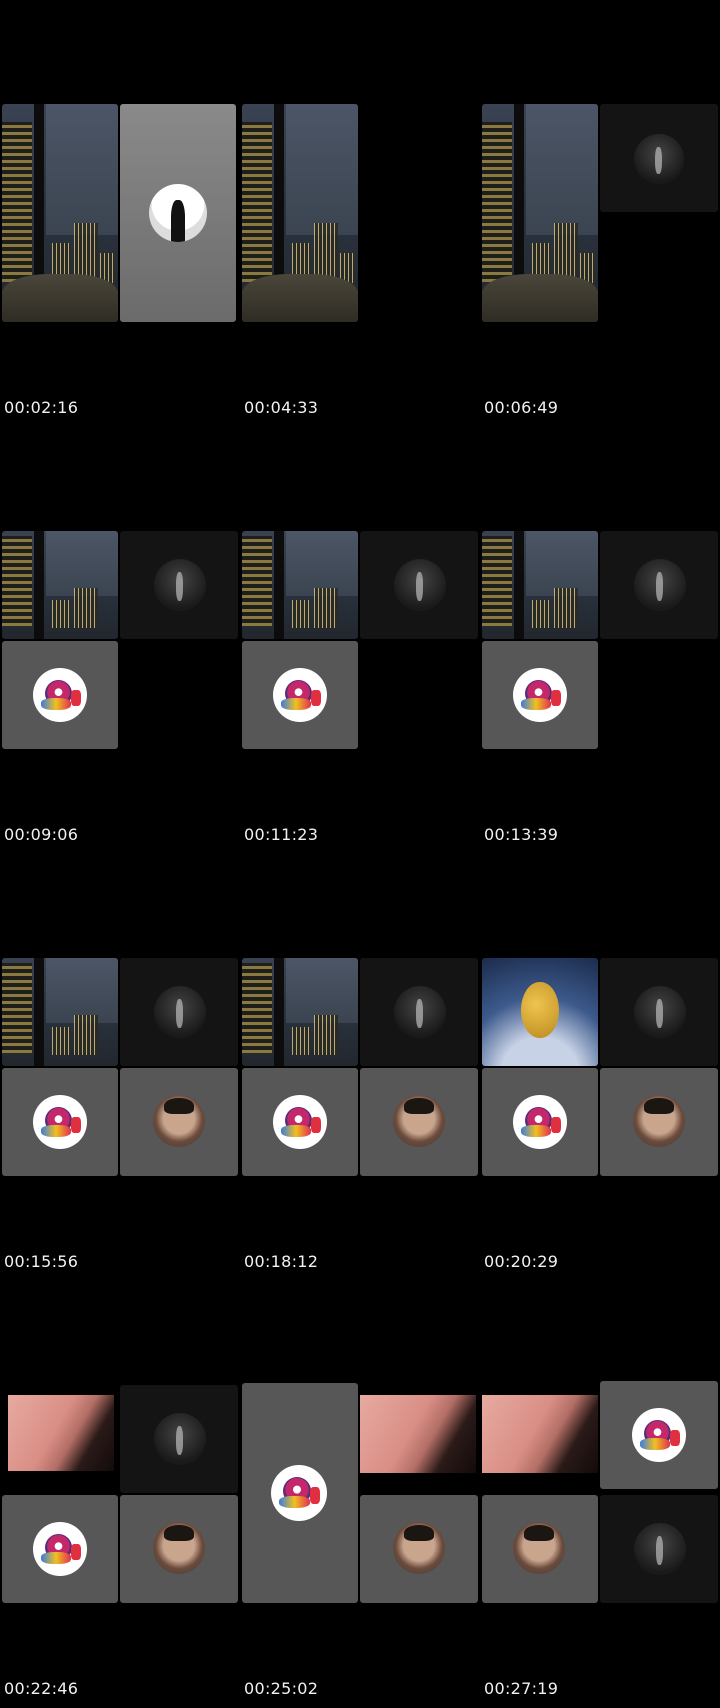 Image resolution: width=720 pixels, height=1708 pixels. I want to click on timestamp-label: 00:18:12, so click(281, 1261).